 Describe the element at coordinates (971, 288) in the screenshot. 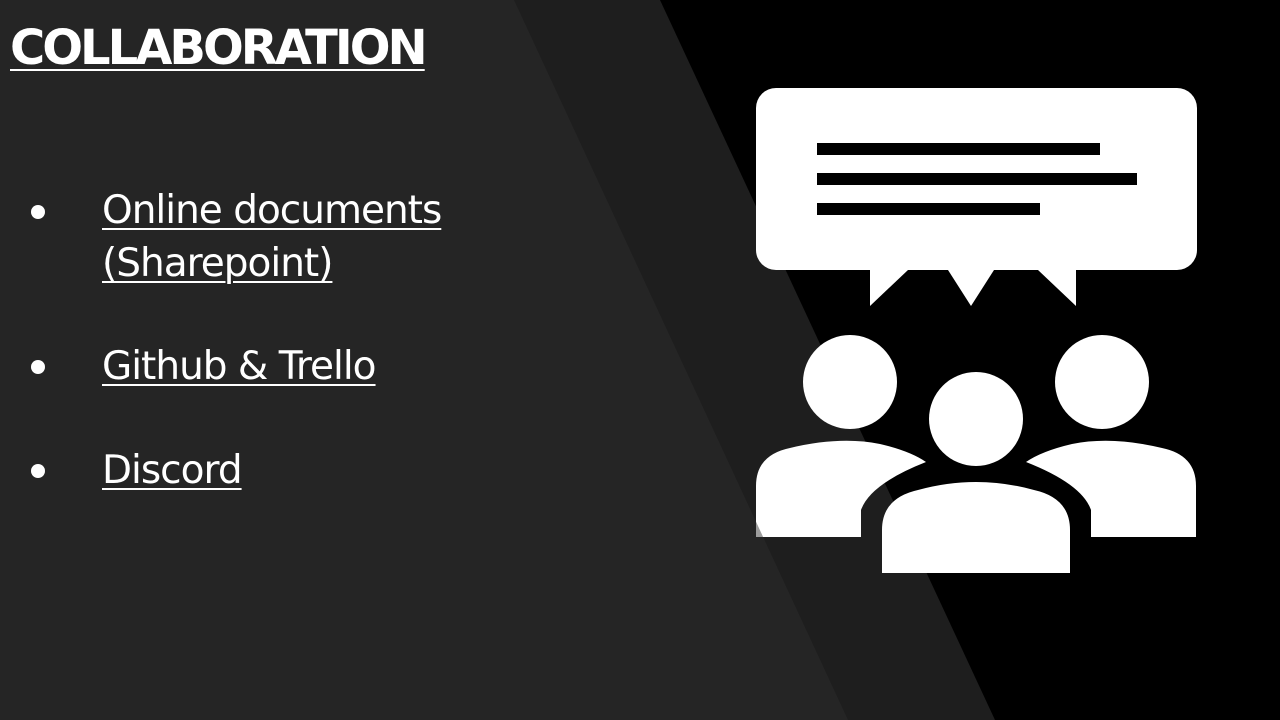

I see `speech-bubble-tail-middle` at that location.